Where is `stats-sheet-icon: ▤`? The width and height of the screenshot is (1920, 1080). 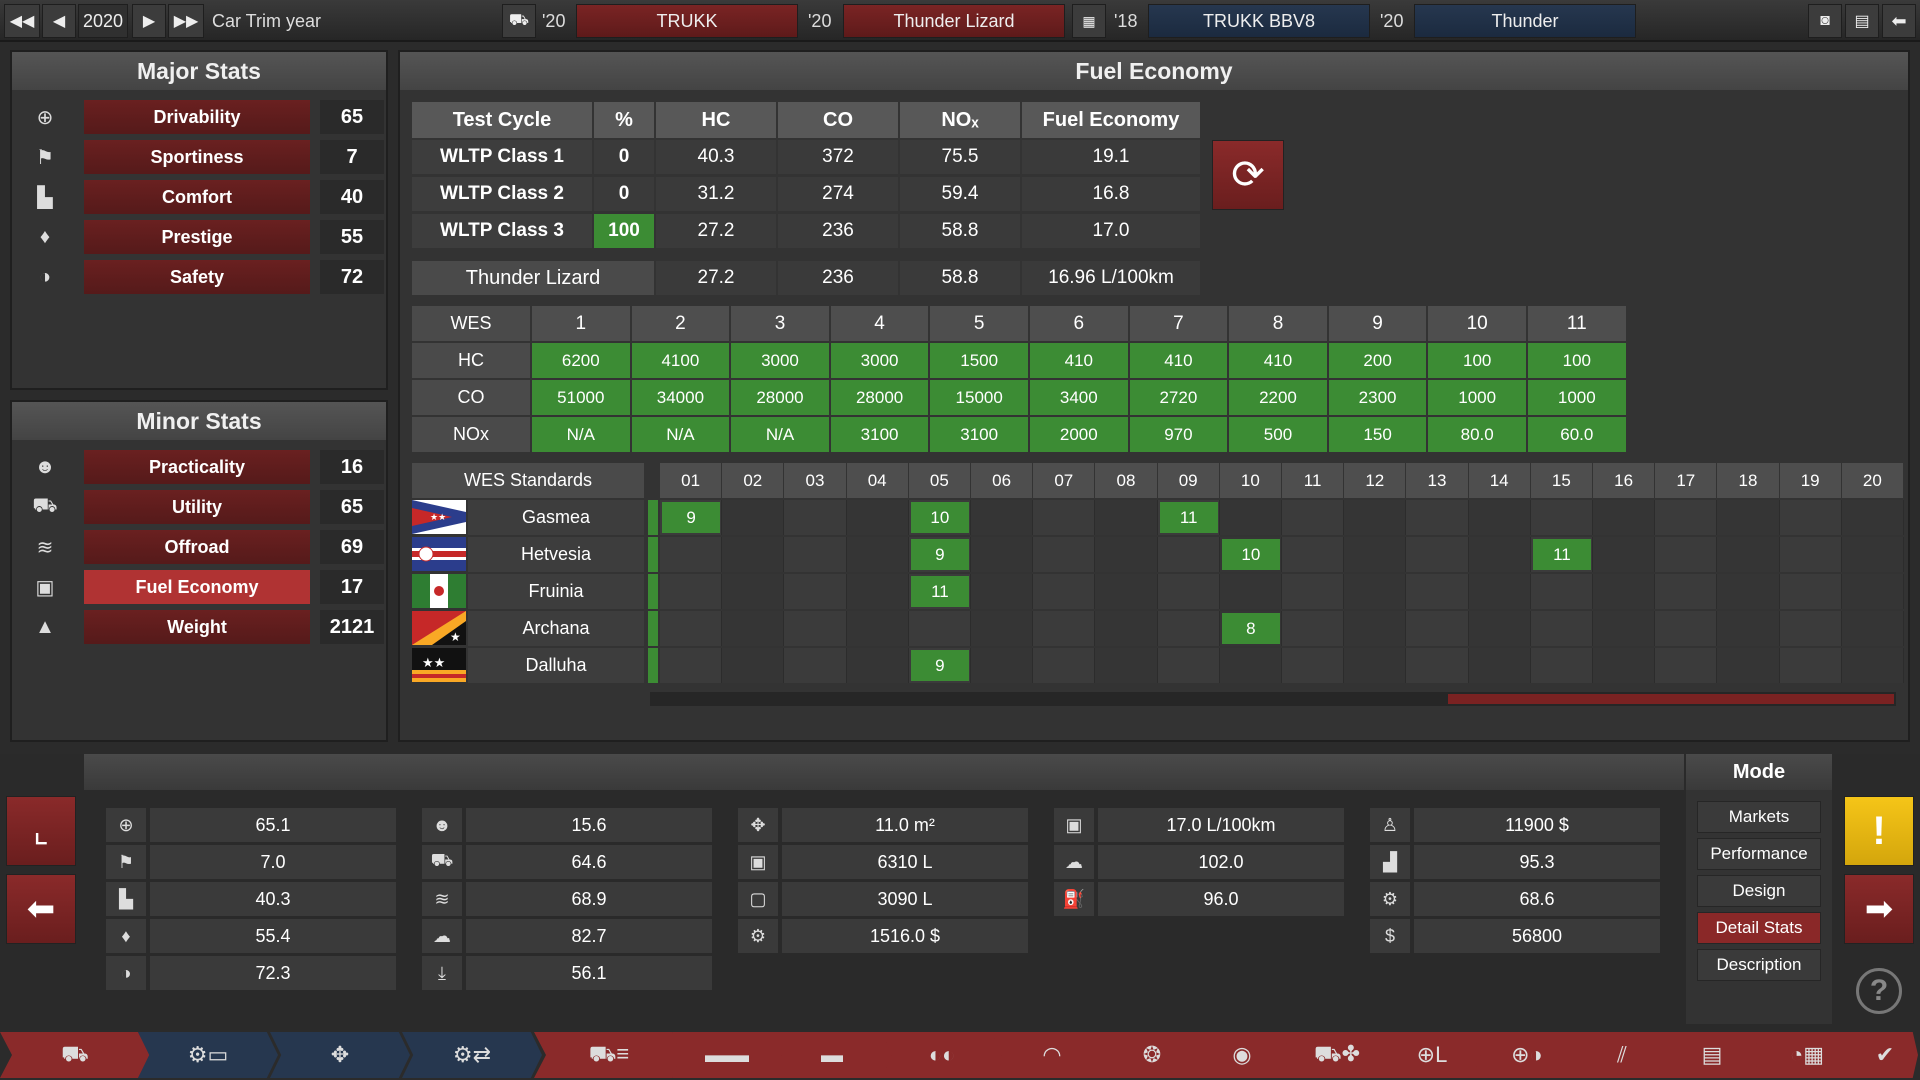 stats-sheet-icon: ▤ is located at coordinates (1712, 1055).